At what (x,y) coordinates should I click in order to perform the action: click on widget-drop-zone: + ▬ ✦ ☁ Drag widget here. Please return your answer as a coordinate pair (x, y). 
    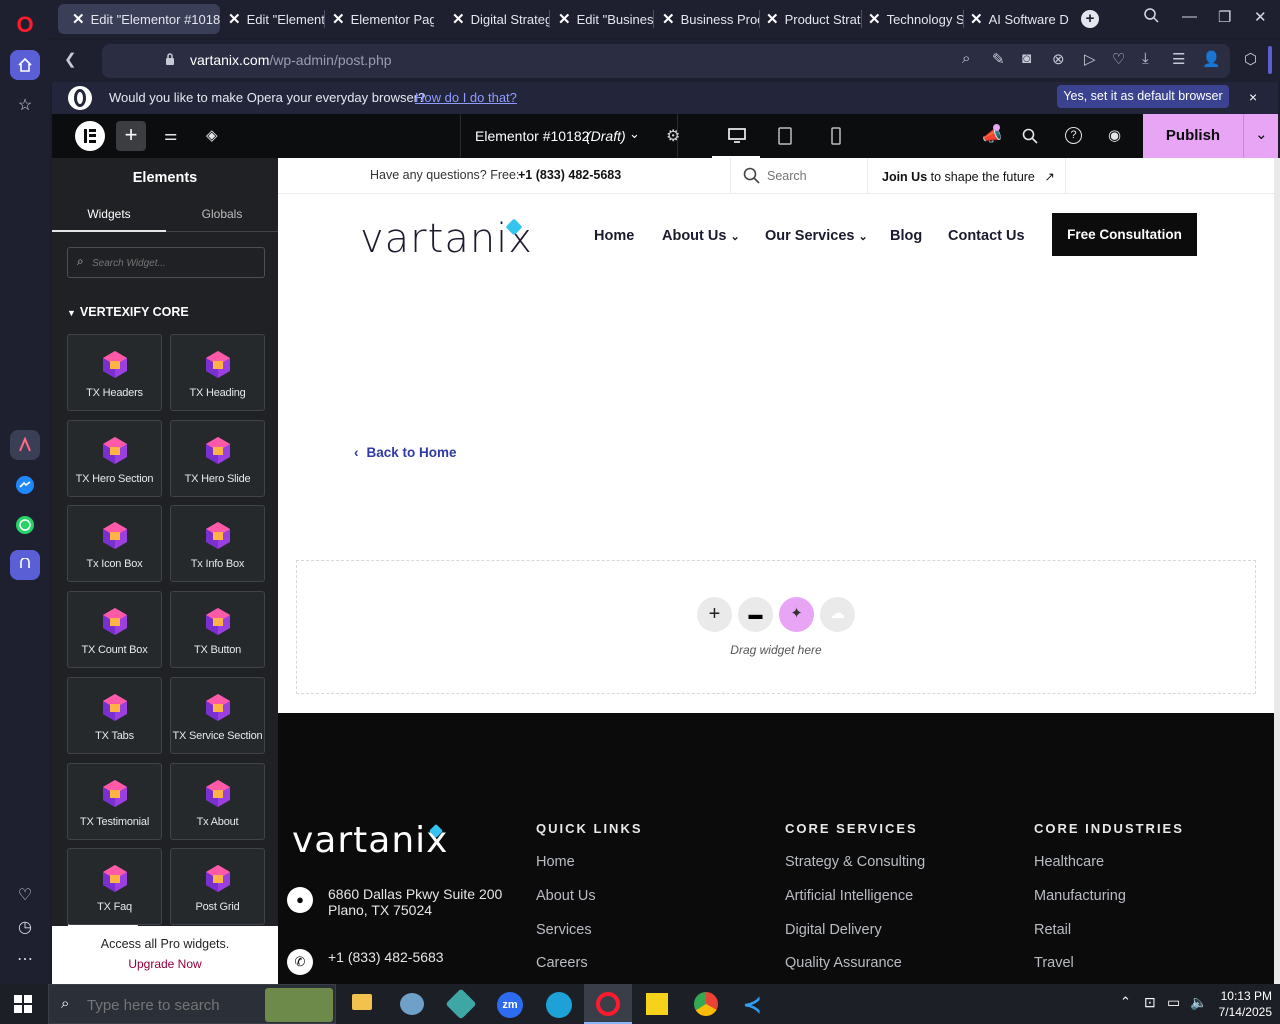
    Looking at the image, I should click on (776, 627).